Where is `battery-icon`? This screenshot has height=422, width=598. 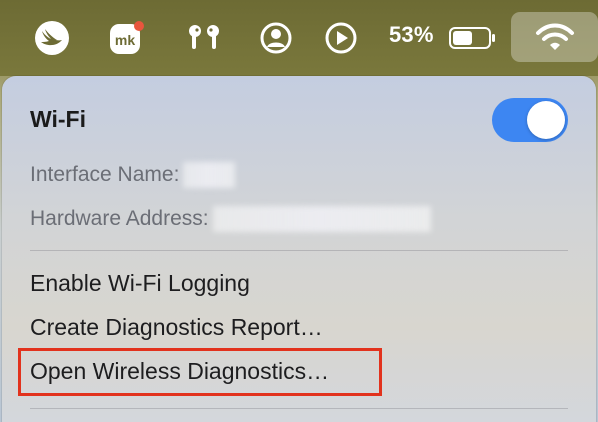 battery-icon is located at coordinates (473, 38).